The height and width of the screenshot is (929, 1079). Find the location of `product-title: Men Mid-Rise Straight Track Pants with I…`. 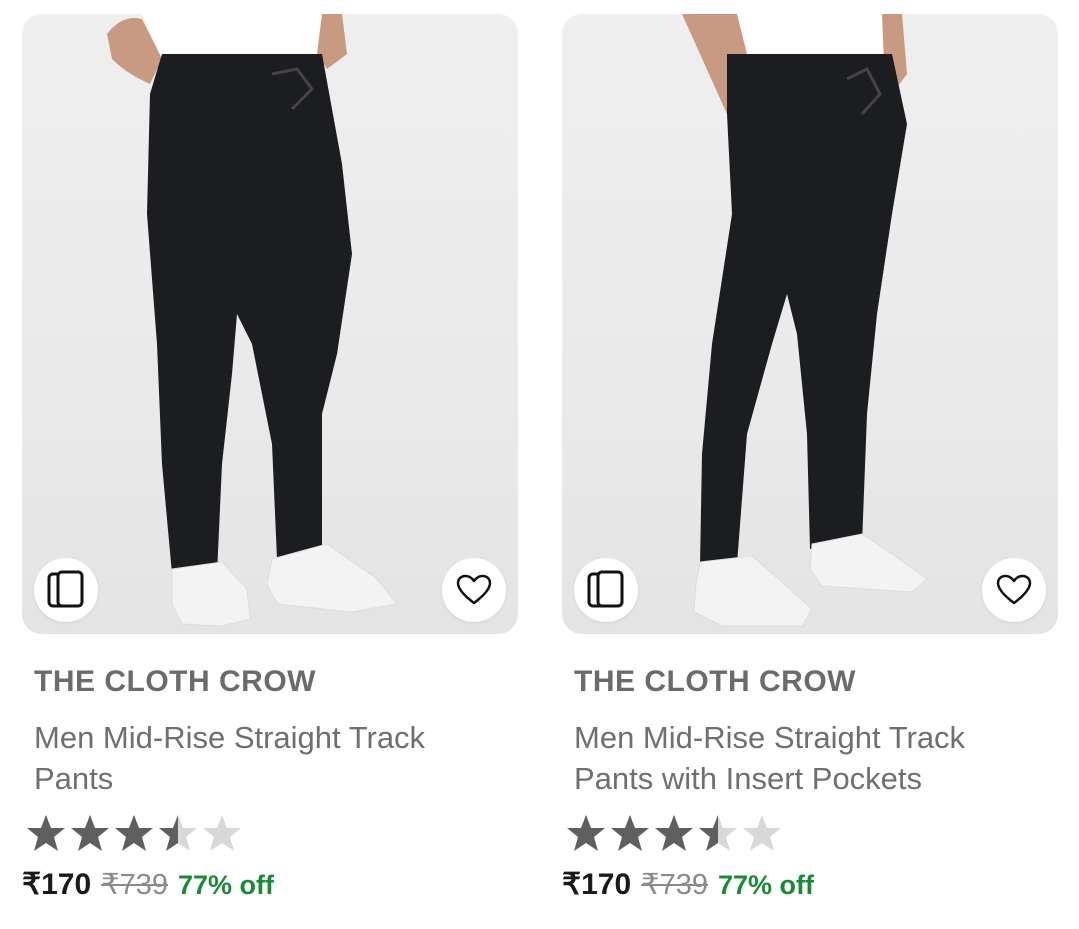

product-title: Men Mid-Rise Straight Track Pants with I… is located at coordinates (809, 758).